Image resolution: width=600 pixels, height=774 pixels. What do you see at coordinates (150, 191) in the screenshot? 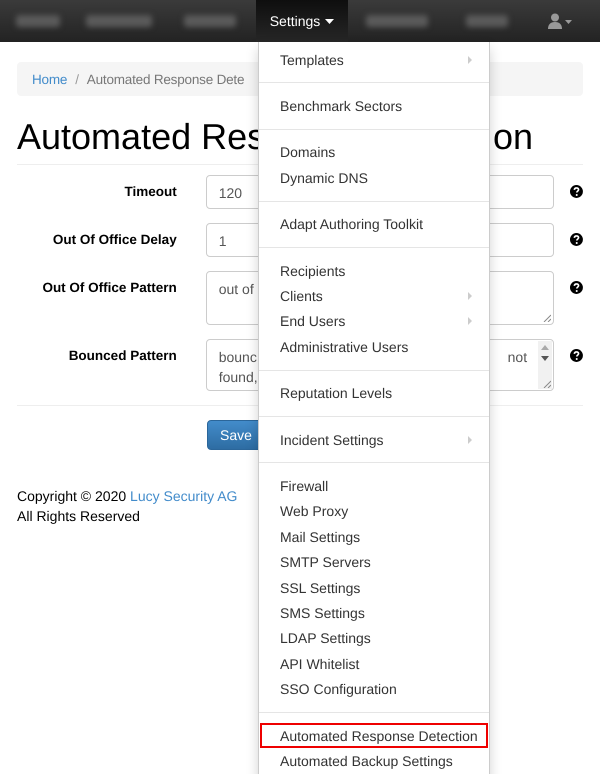
I see `field-label: Timeout` at bounding box center [150, 191].